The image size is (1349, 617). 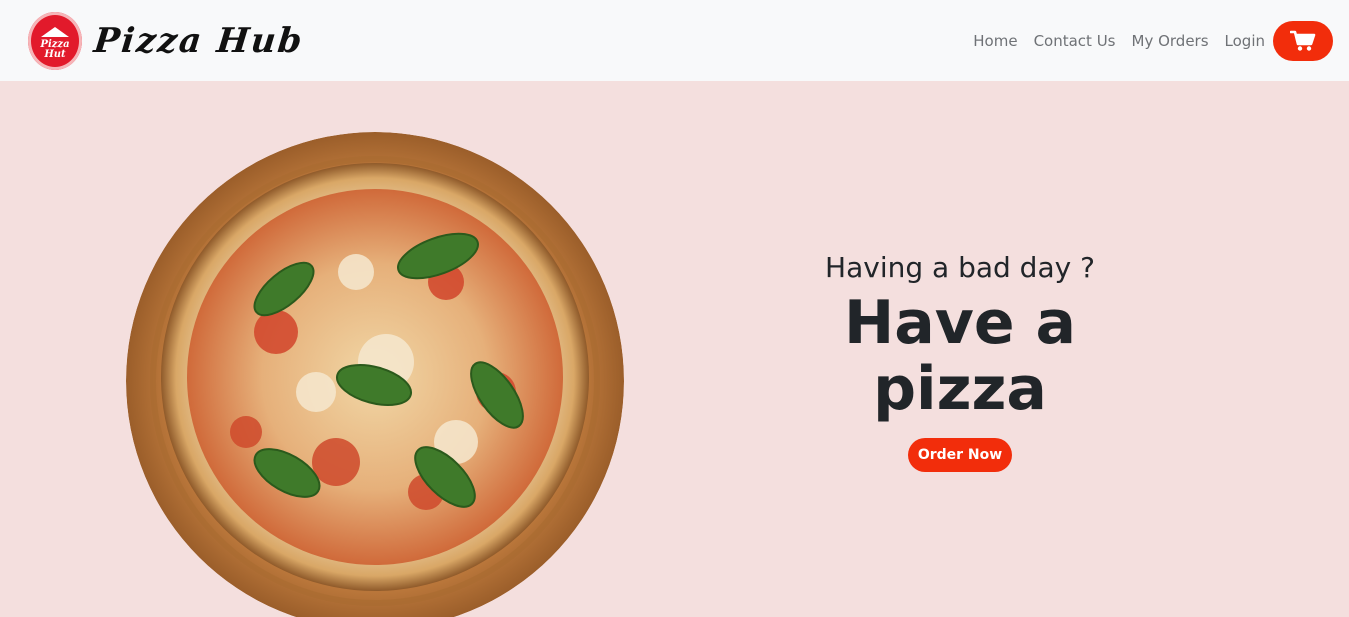 What do you see at coordinates (960, 455) in the screenshot?
I see `order-now-button: Order Now` at bounding box center [960, 455].